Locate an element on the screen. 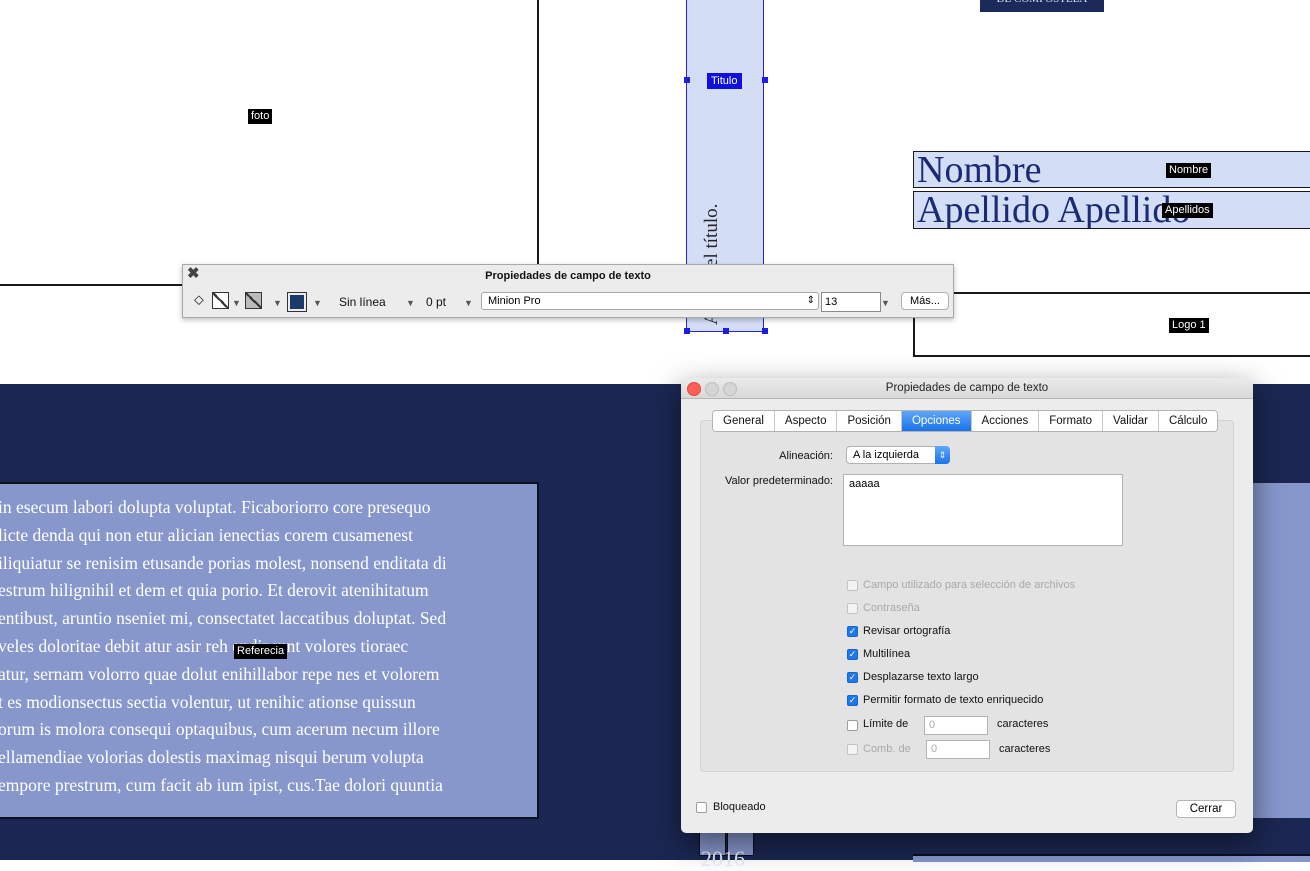 This screenshot has height=871, width=1310. limit-checkbox is located at coordinates (852, 725).